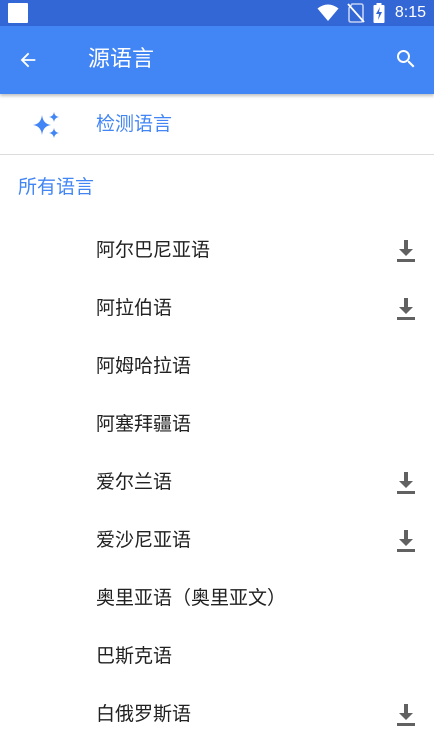 The image size is (434, 744). I want to click on language-item: 白俄罗斯语, so click(217, 715).